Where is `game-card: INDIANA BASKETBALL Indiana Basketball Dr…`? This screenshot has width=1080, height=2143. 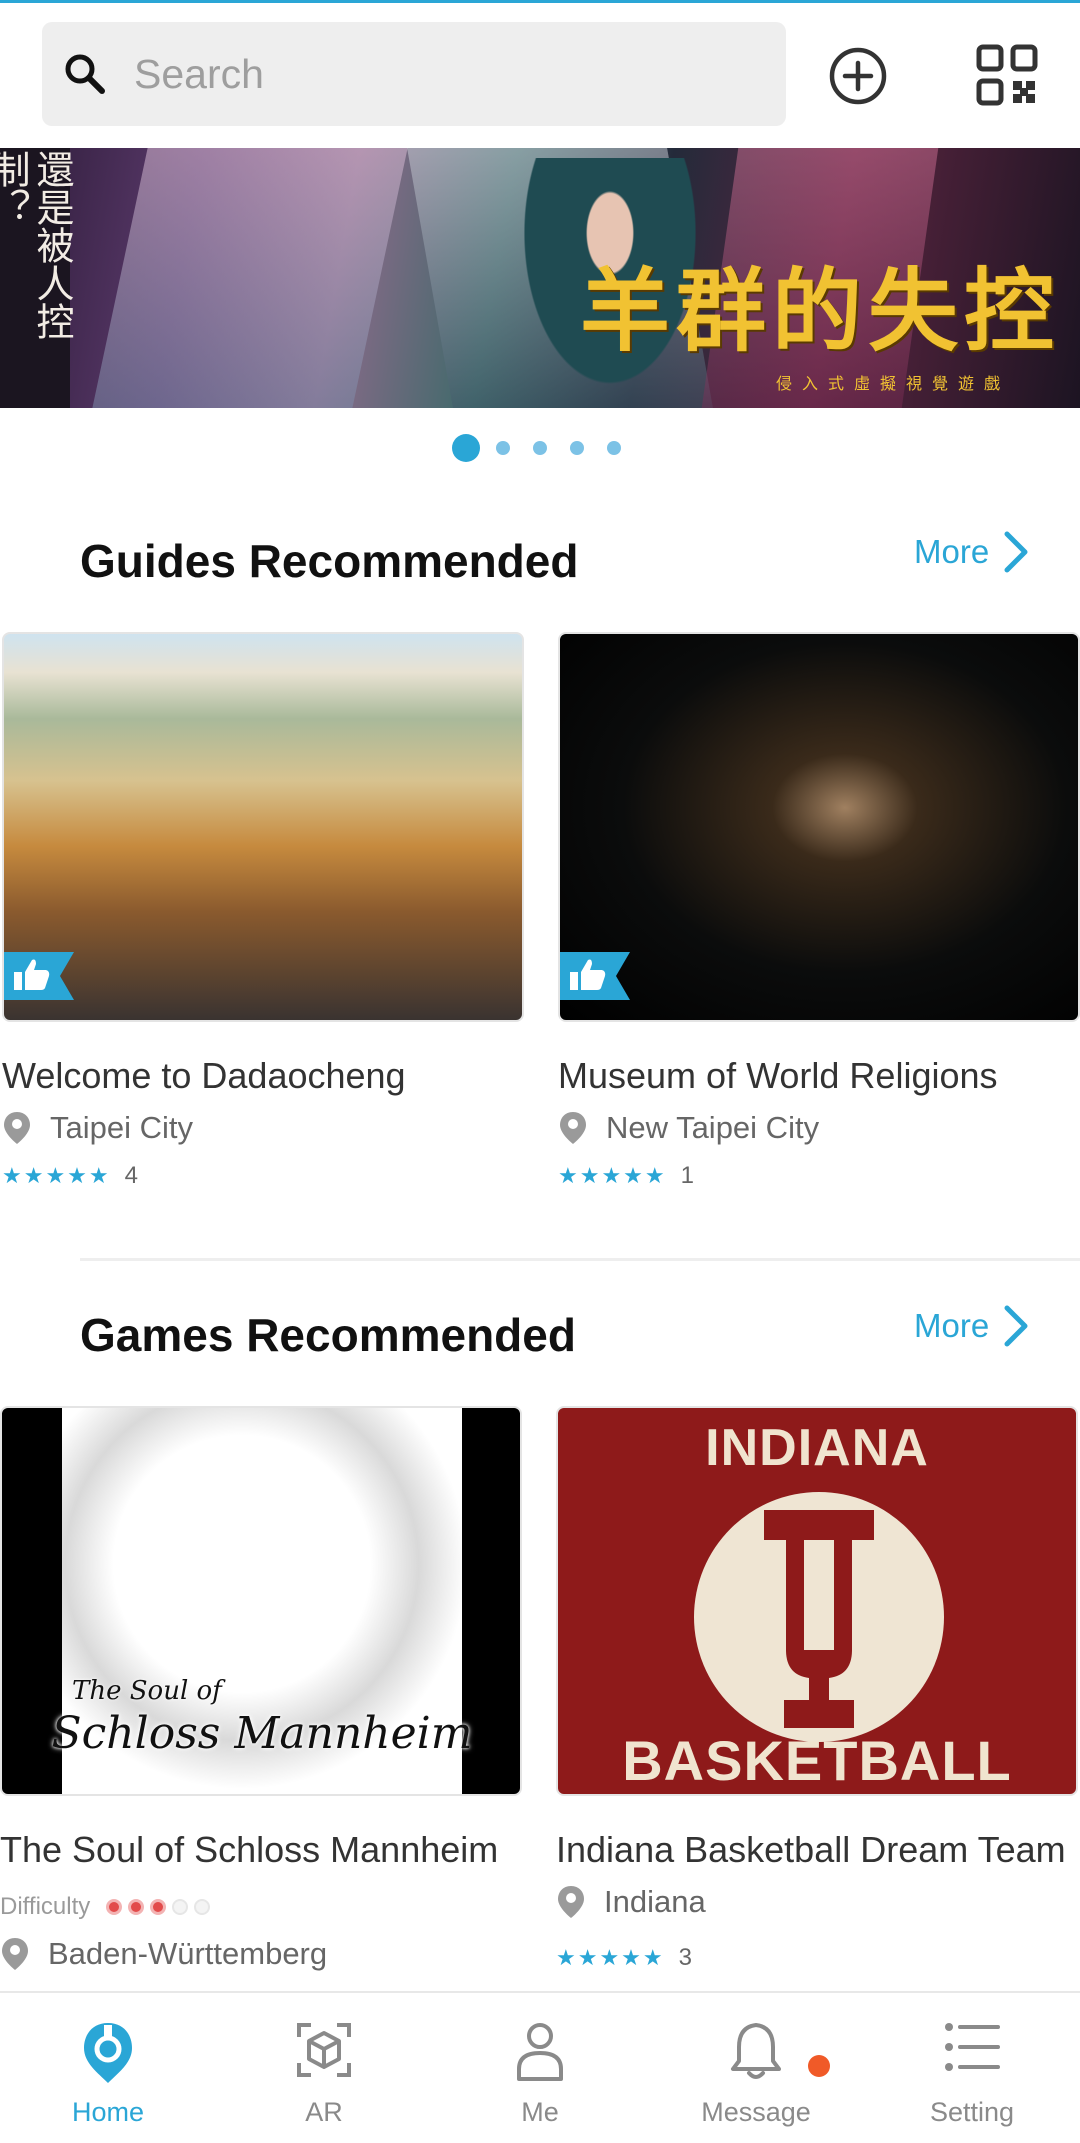
game-card: INDIANA BASKETBALL Indiana Basketball Dr… is located at coordinates (817, 1688).